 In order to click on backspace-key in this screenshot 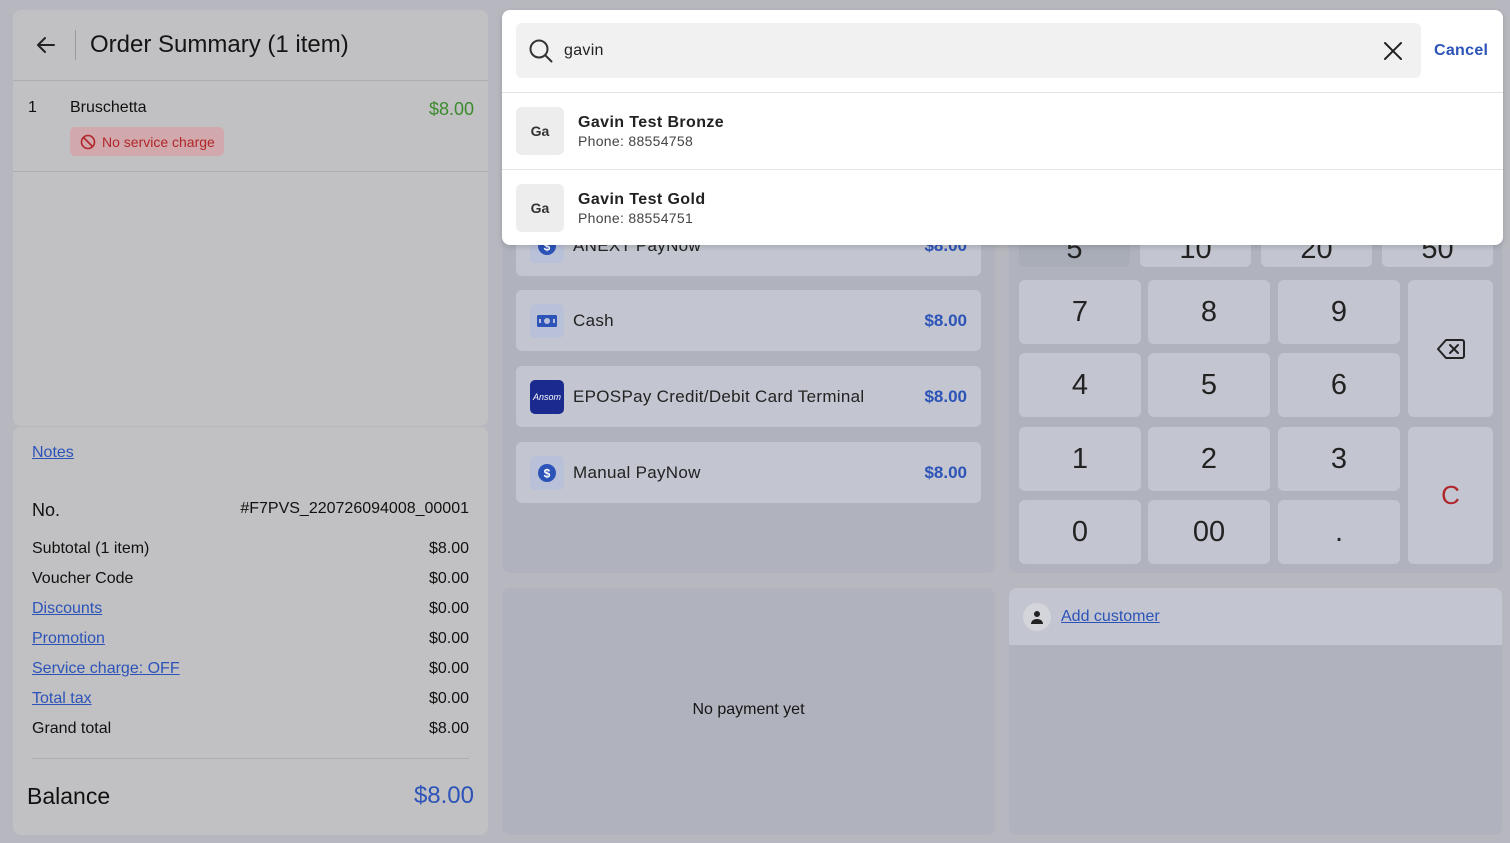, I will do `click(1450, 348)`.